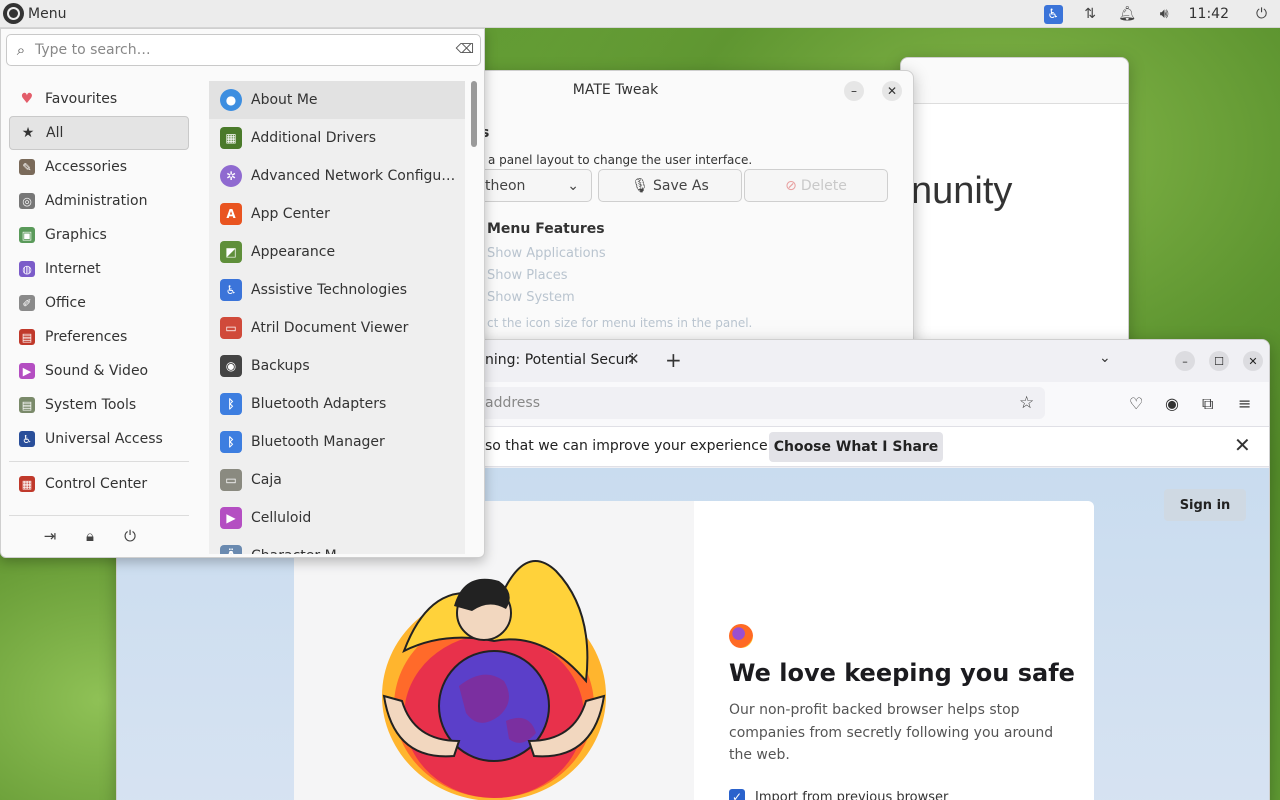 This screenshot has height=800, width=1280. I want to click on close-icon: ✕, so click(892, 91).